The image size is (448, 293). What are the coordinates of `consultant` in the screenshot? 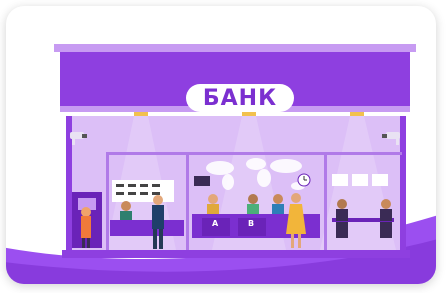 It's located at (342, 218).